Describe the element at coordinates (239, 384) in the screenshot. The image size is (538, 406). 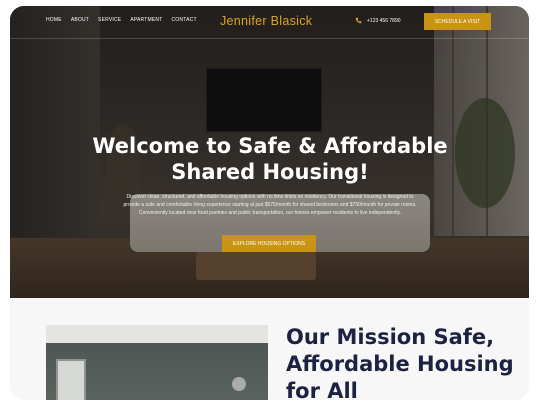
I see `mission-image-lamp` at that location.